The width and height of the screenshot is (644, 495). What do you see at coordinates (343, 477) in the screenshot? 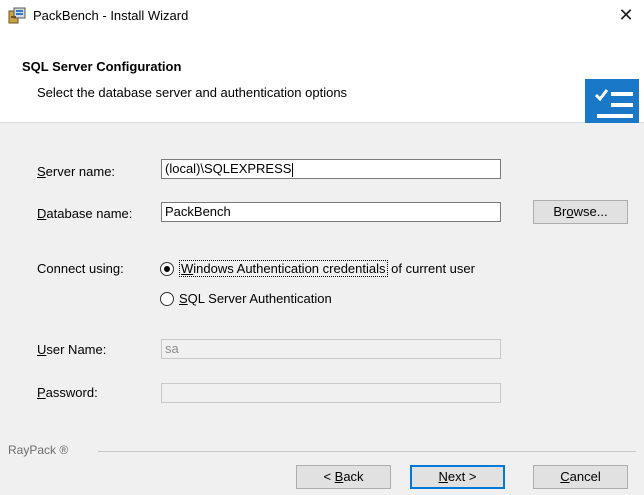
I see `back-button: < Back` at bounding box center [343, 477].